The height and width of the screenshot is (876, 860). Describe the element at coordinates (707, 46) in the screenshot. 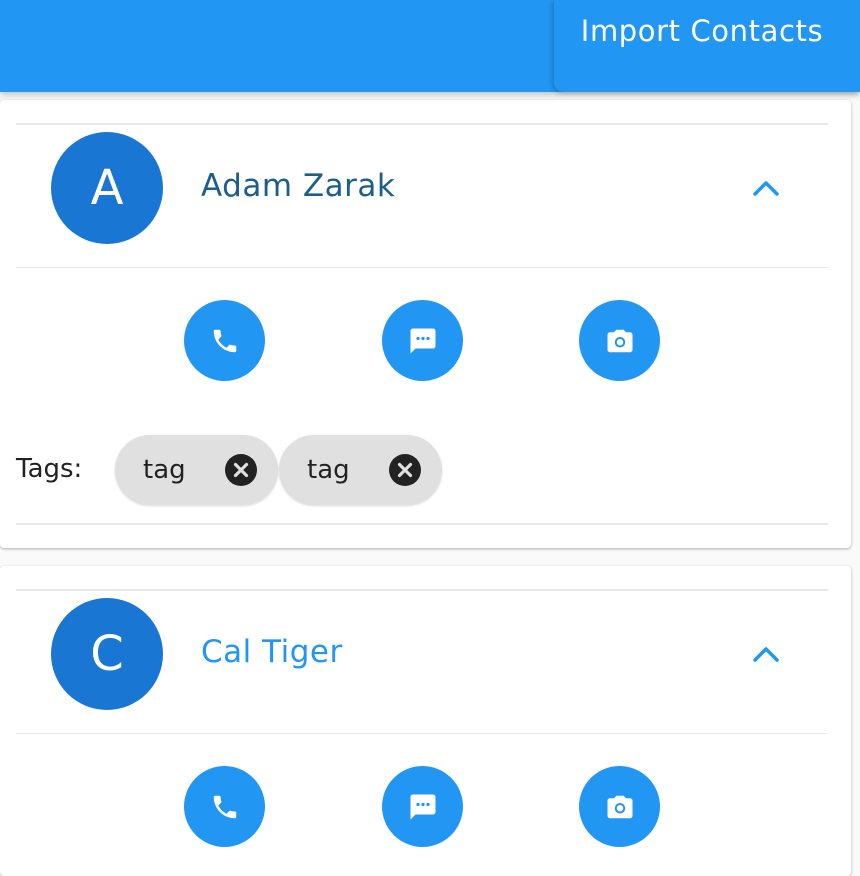

I see `import-contacts-button: Import Contacts` at that location.